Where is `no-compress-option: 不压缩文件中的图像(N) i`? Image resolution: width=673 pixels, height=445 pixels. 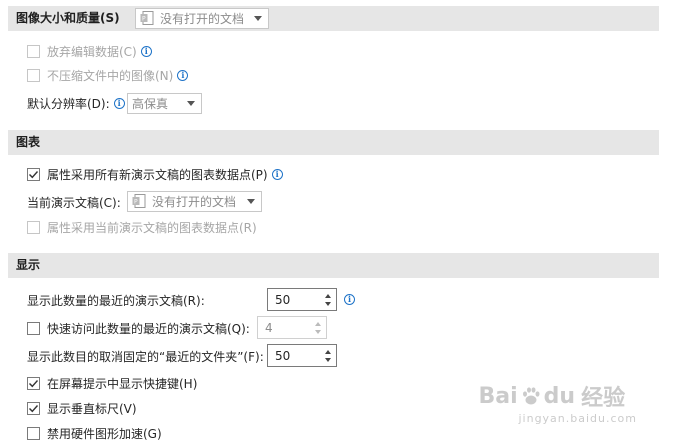
no-compress-option: 不压缩文件中的图像(N) i is located at coordinates (108, 75).